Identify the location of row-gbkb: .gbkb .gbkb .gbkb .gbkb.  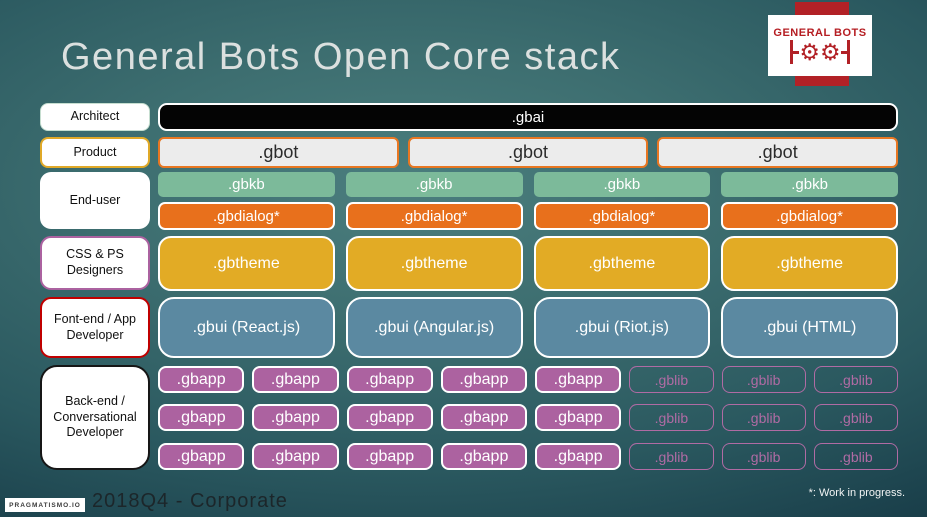
(528, 184).